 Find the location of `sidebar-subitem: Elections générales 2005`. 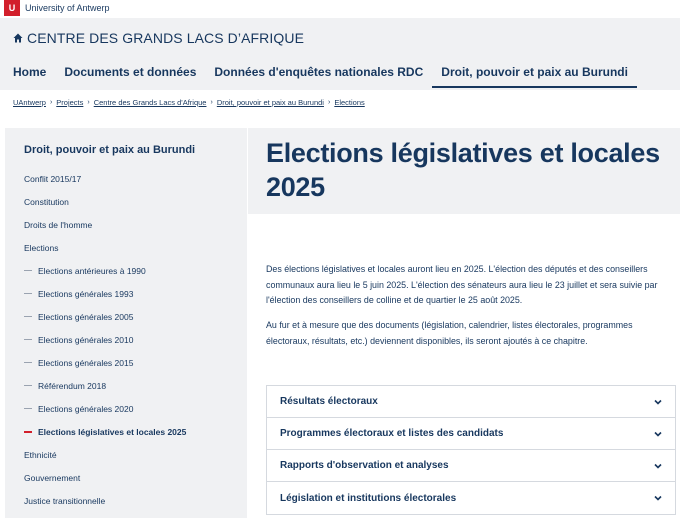

sidebar-subitem: Elections générales 2005 is located at coordinates (126, 316).